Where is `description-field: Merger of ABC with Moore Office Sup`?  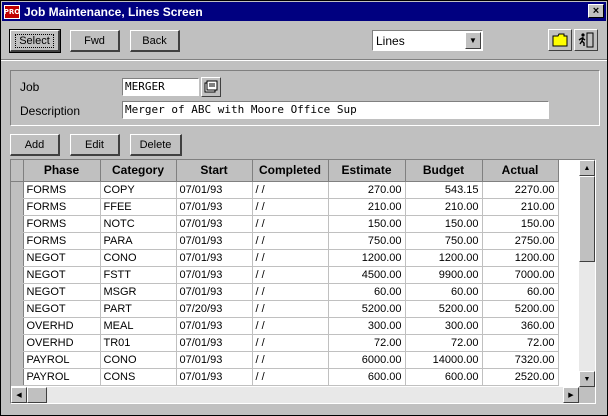 description-field: Merger of ABC with Moore Office Sup is located at coordinates (335, 110).